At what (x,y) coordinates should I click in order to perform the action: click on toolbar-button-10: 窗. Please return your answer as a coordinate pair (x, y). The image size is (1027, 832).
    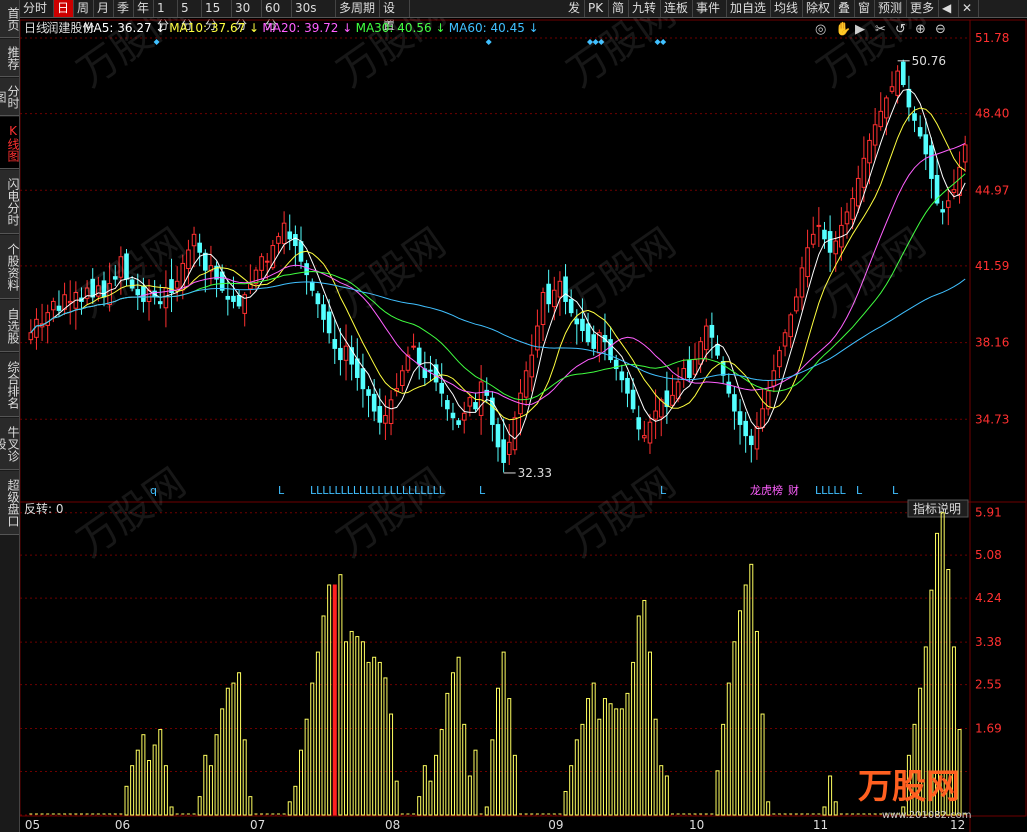
    Looking at the image, I should click on (865, 8).